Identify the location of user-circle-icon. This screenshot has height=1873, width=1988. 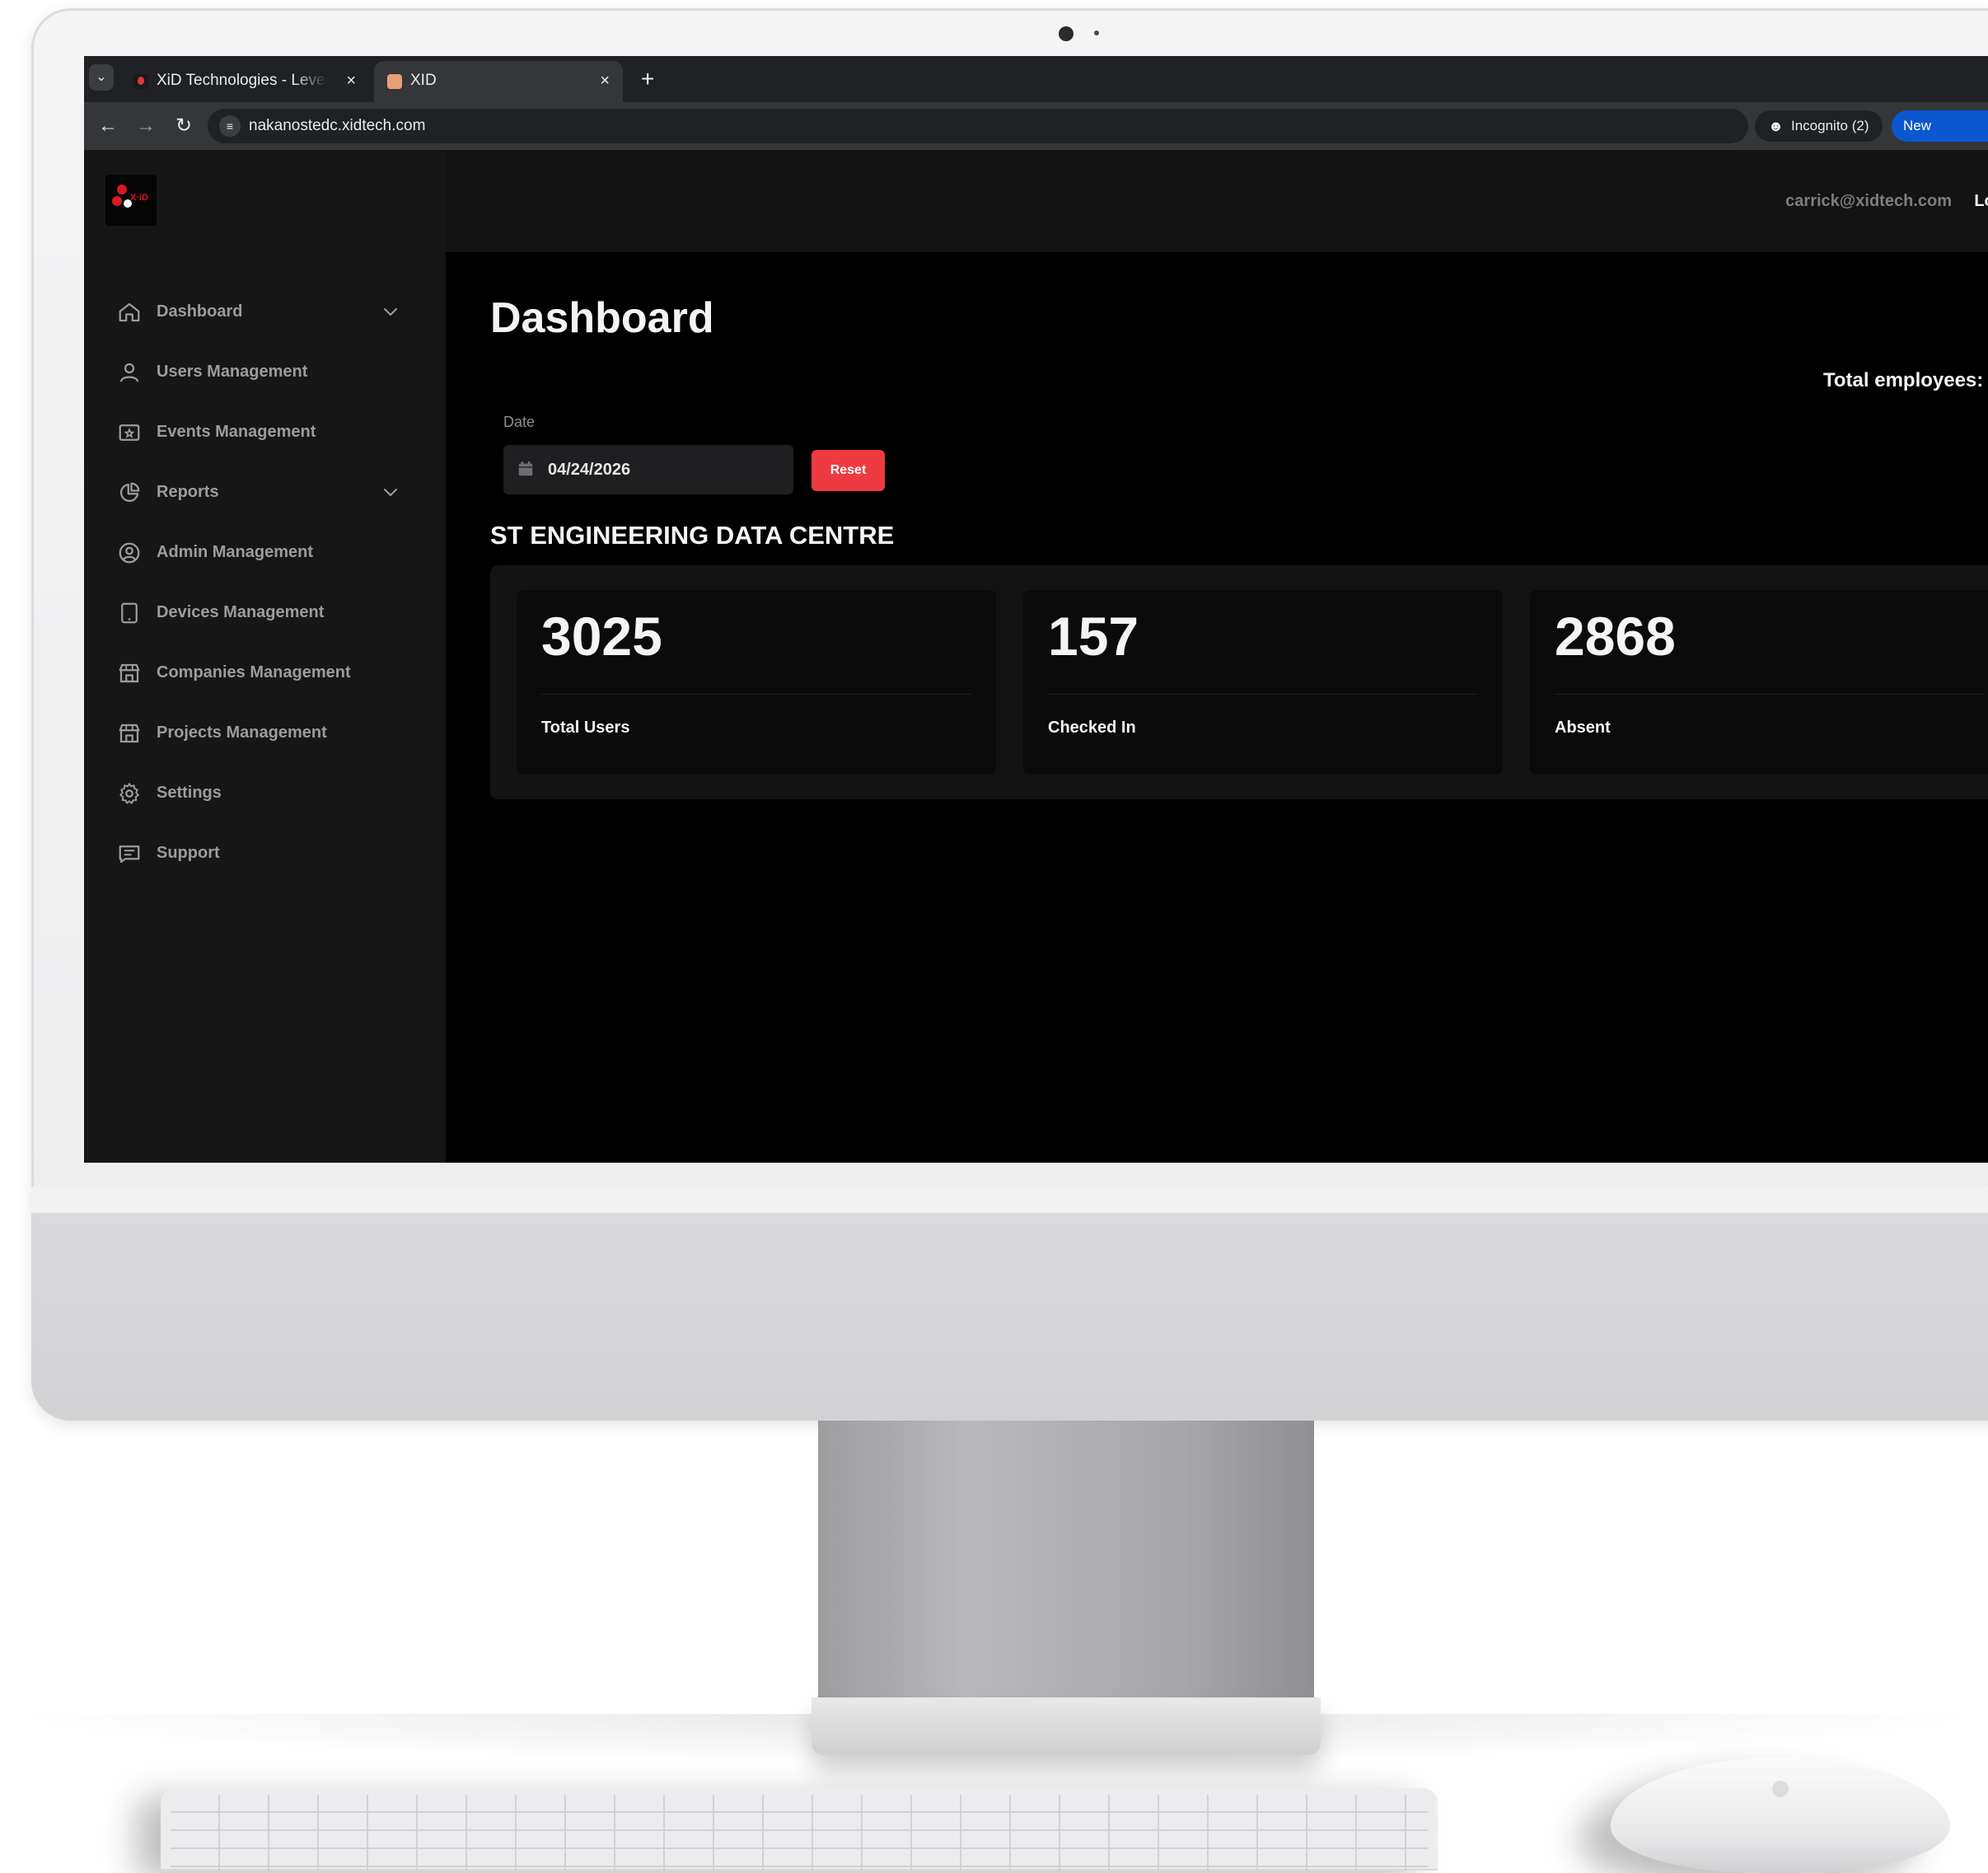
(129, 553).